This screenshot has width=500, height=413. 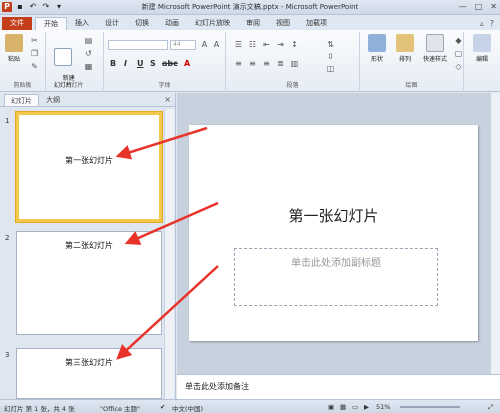 What do you see at coordinates (355, 407) in the screenshot?
I see `reading-view-icon: ▭` at bounding box center [355, 407].